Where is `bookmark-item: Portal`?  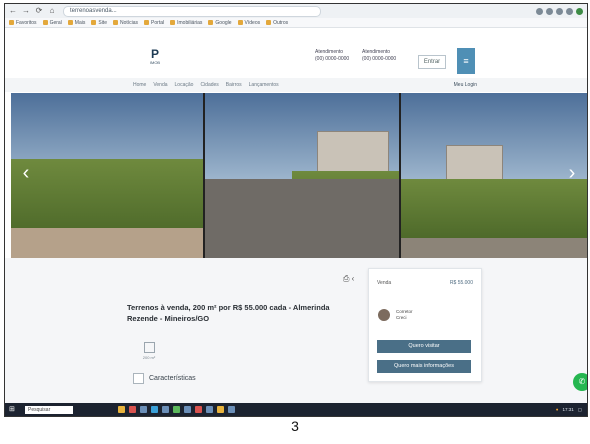
bookmark-item: Portal is located at coordinates (154, 23).